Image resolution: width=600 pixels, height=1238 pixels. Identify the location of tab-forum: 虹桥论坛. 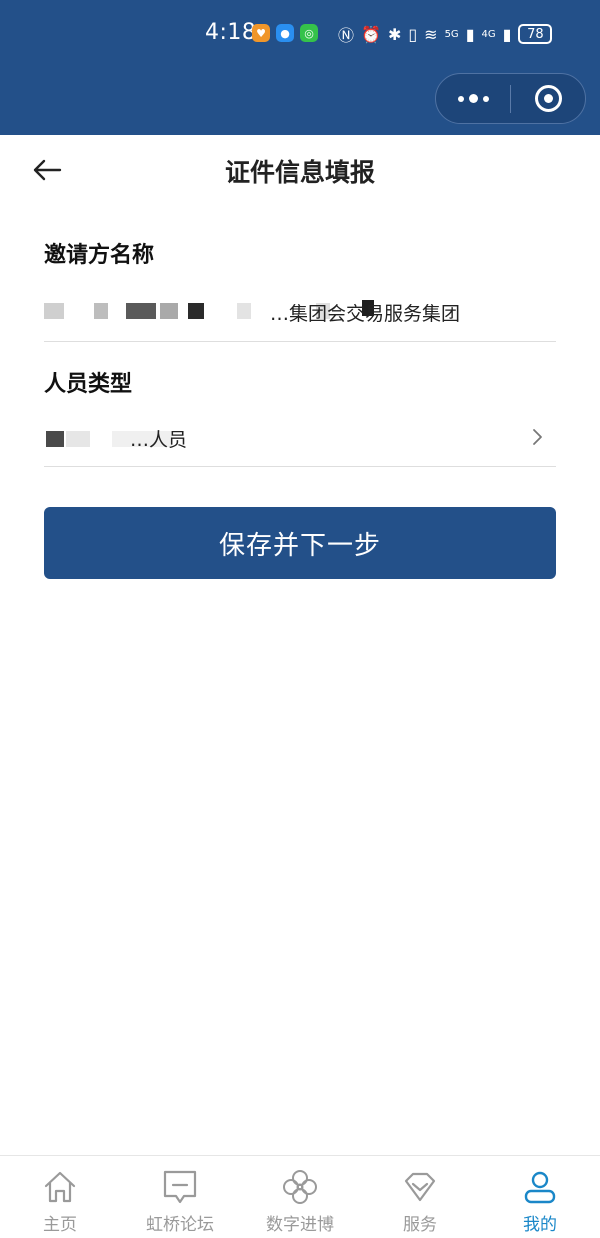
(180, 1197).